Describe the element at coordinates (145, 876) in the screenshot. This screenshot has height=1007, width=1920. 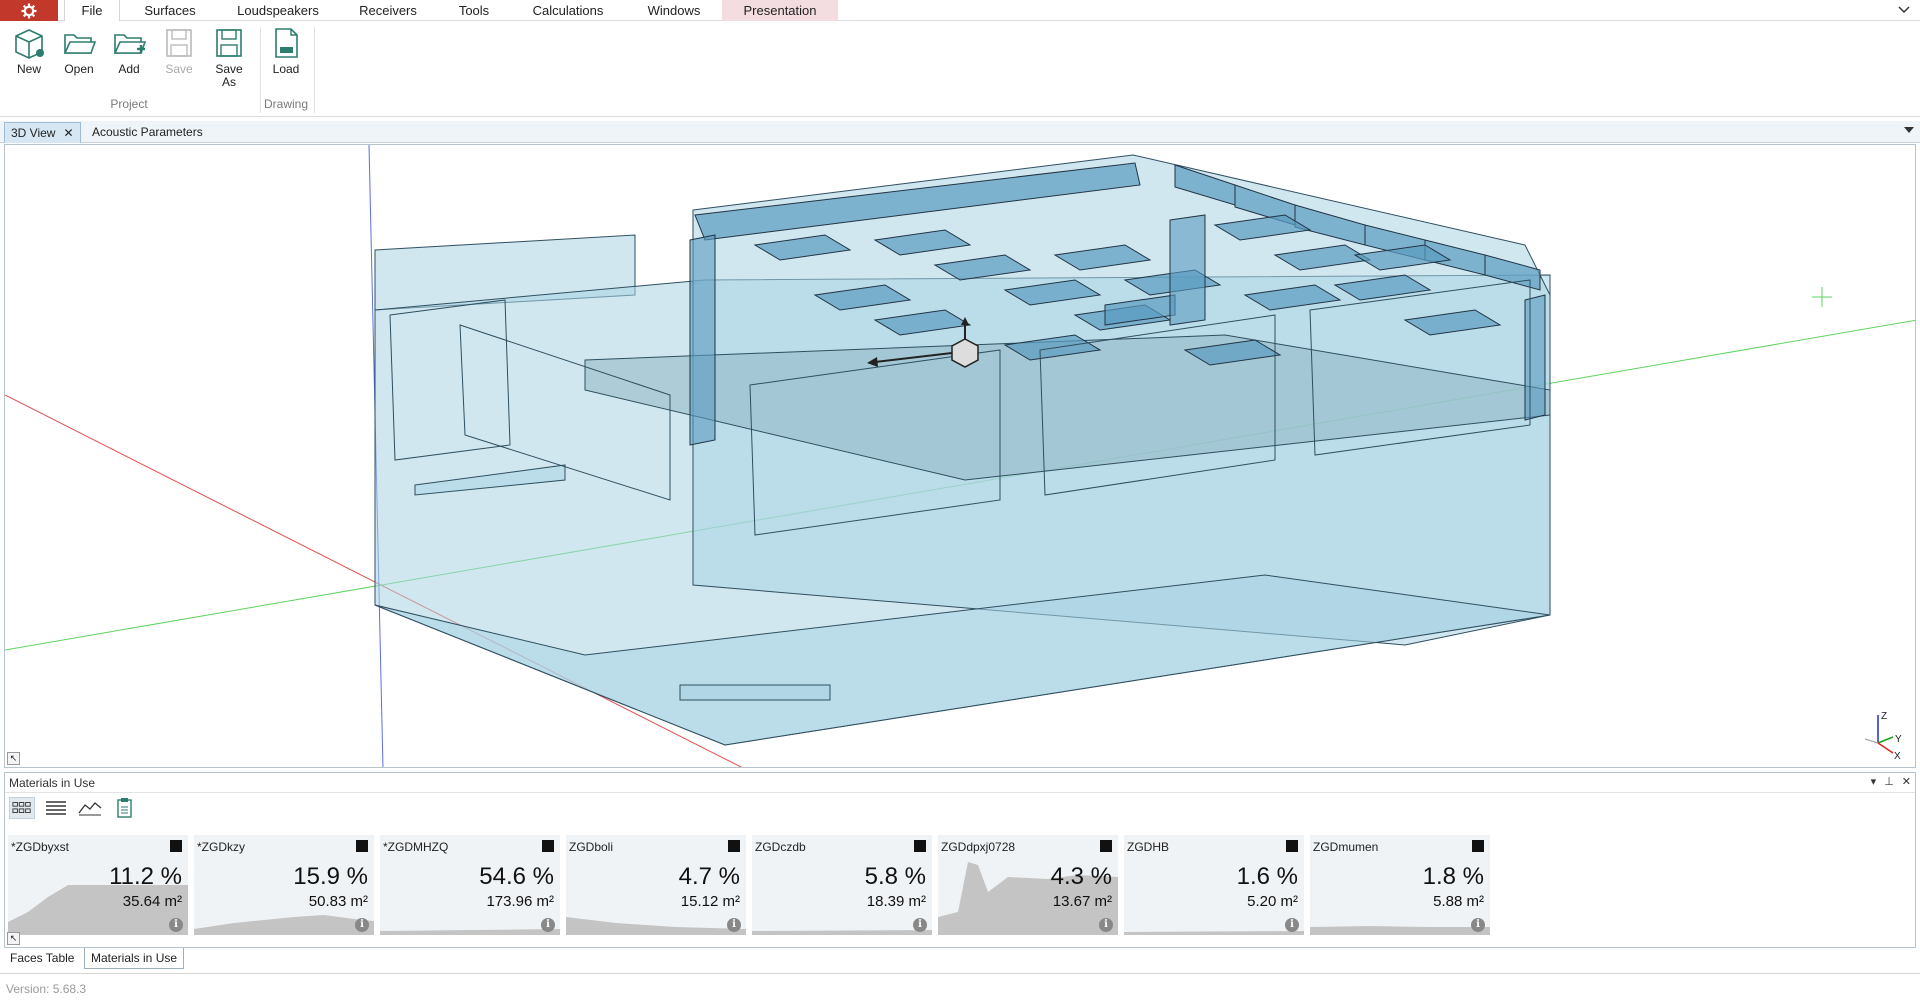
I see `material-percent: 11.2 %` at that location.